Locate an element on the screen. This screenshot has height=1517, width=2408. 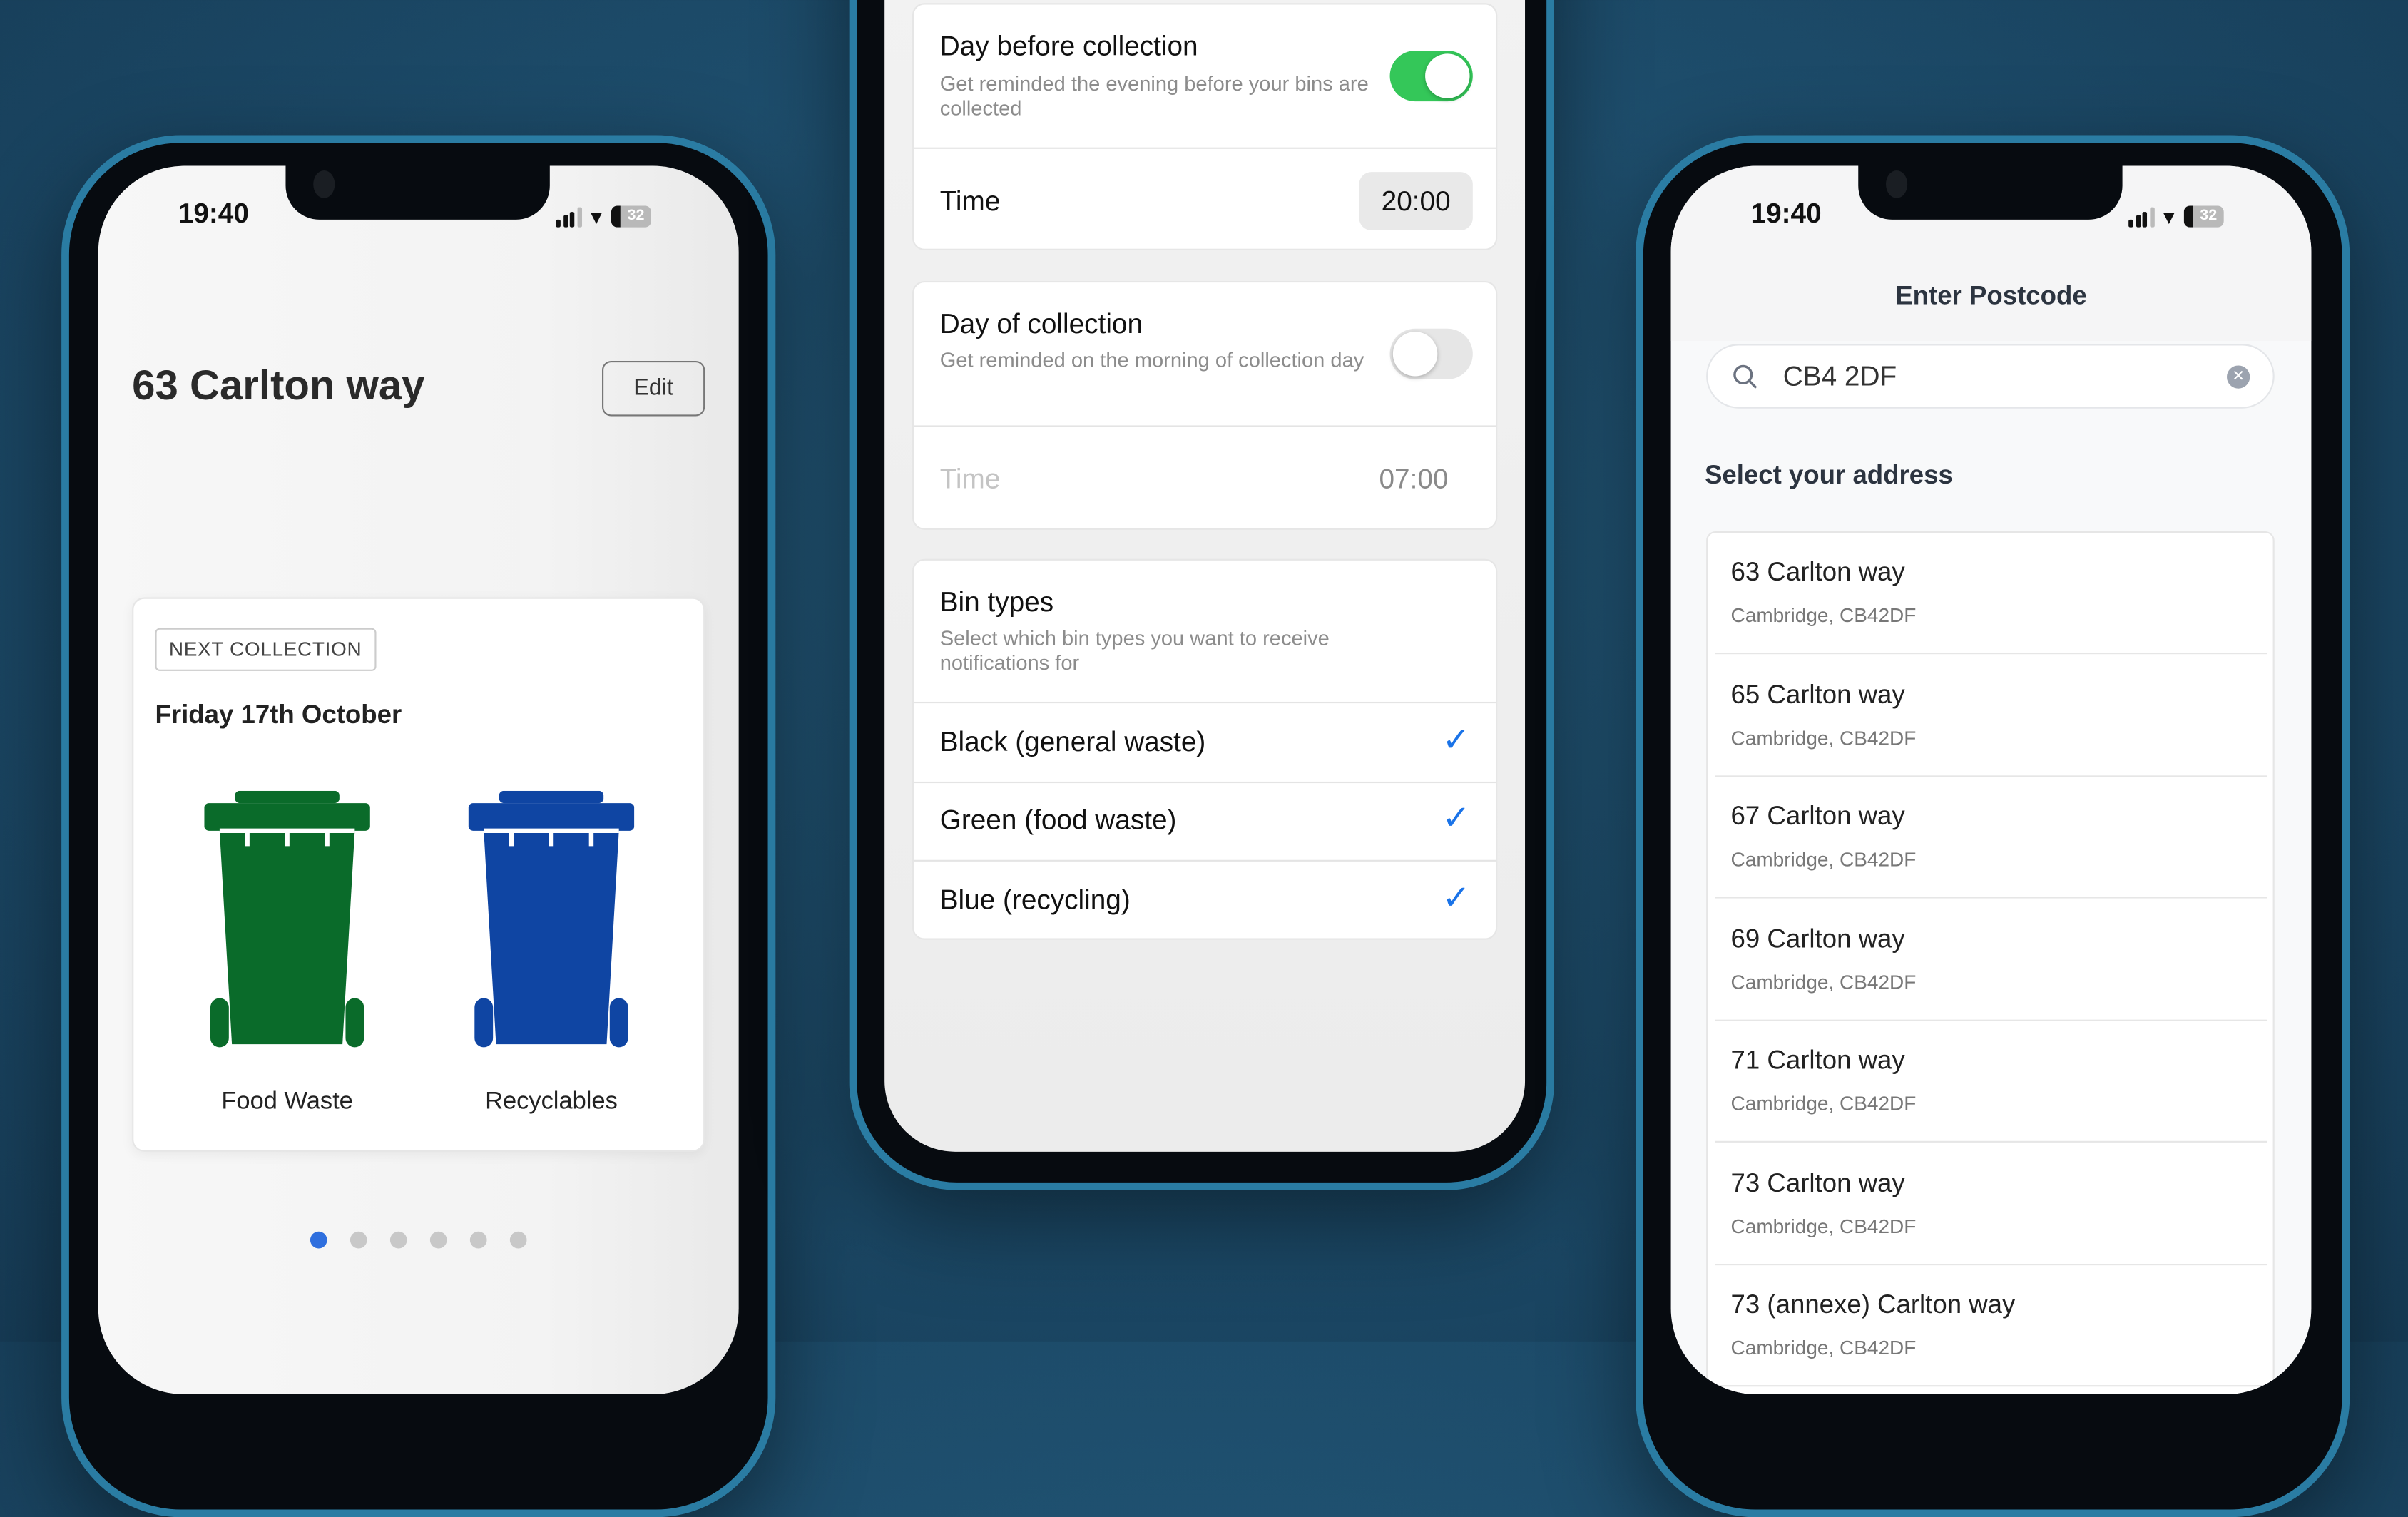
edit-button: Edit is located at coordinates (653, 388).